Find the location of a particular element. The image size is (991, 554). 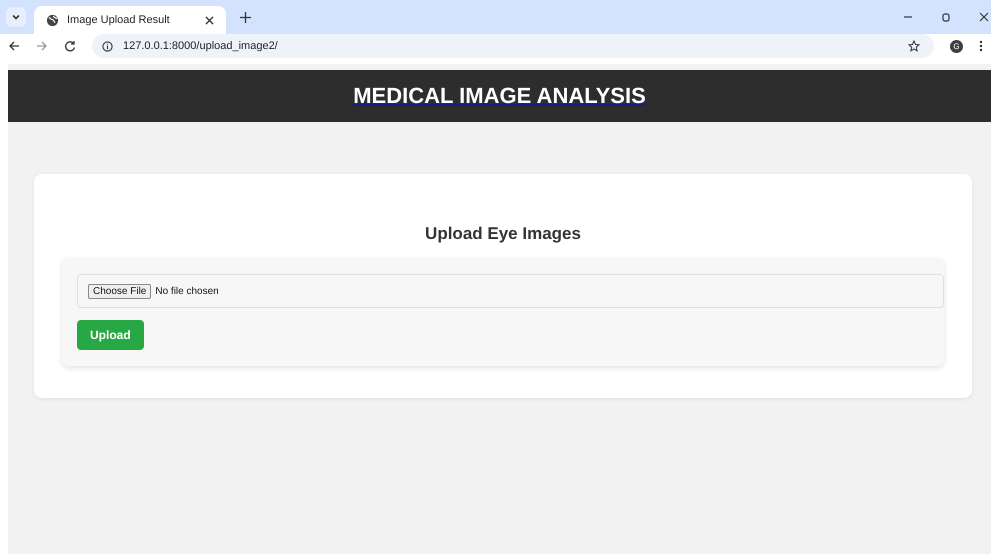

info-icon is located at coordinates (107, 46).